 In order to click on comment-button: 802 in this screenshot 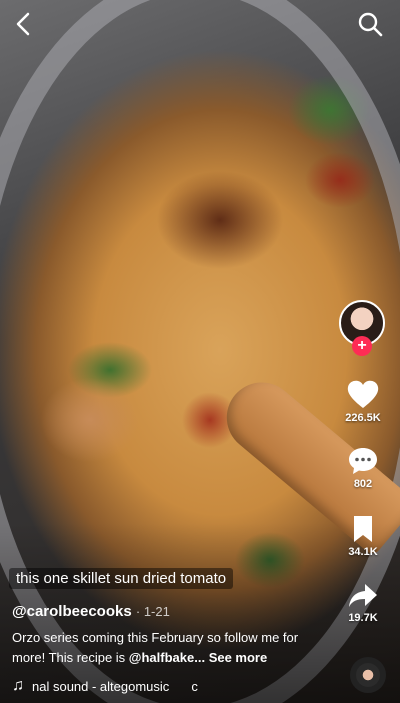, I will do `click(363, 468)`.